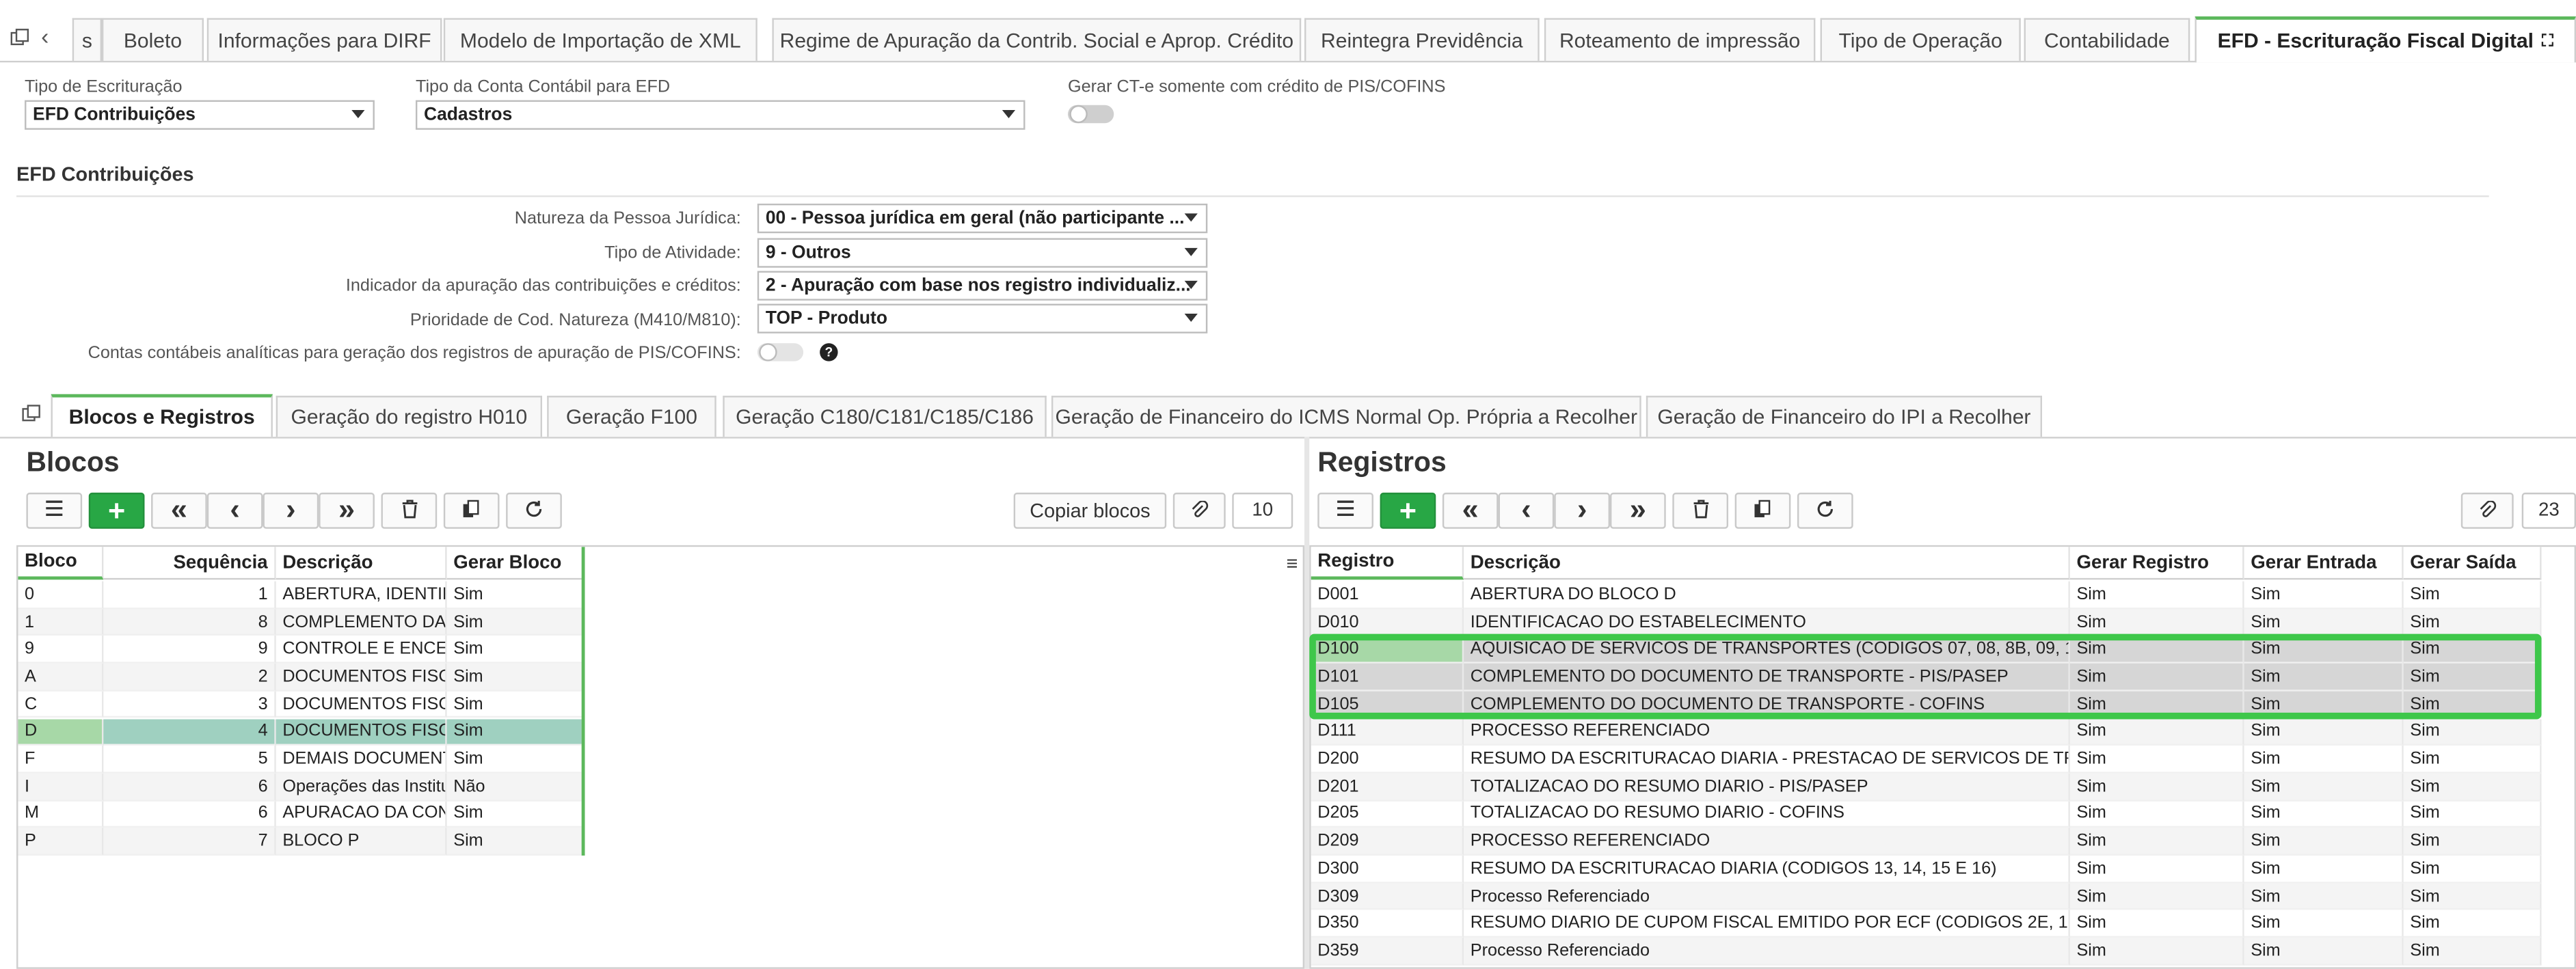 Image resolution: width=2576 pixels, height=969 pixels. Describe the element at coordinates (1926, 897) in the screenshot. I see `table-row: D309 Processo Referenciado Sim Sim Sim` at that location.